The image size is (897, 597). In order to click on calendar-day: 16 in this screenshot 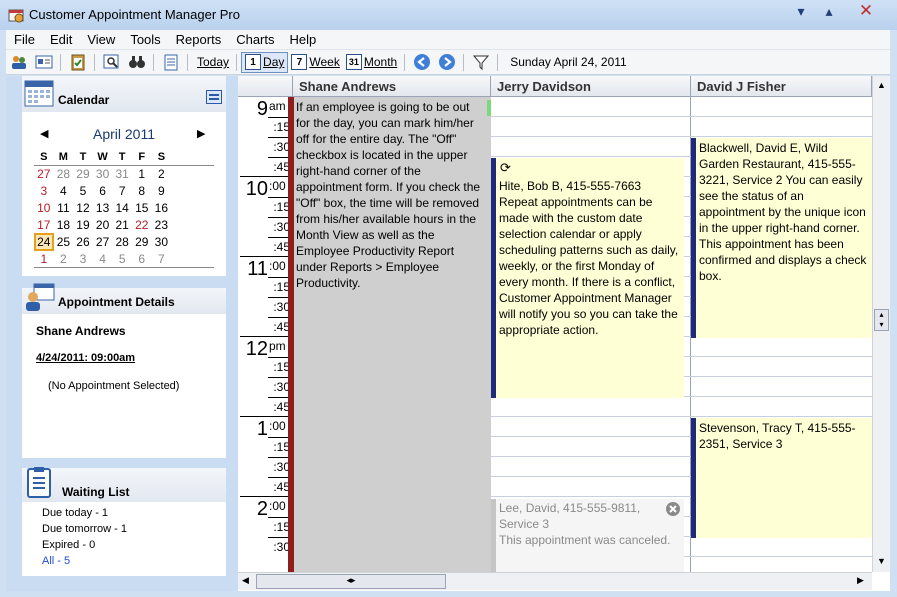, I will do `click(162, 208)`.